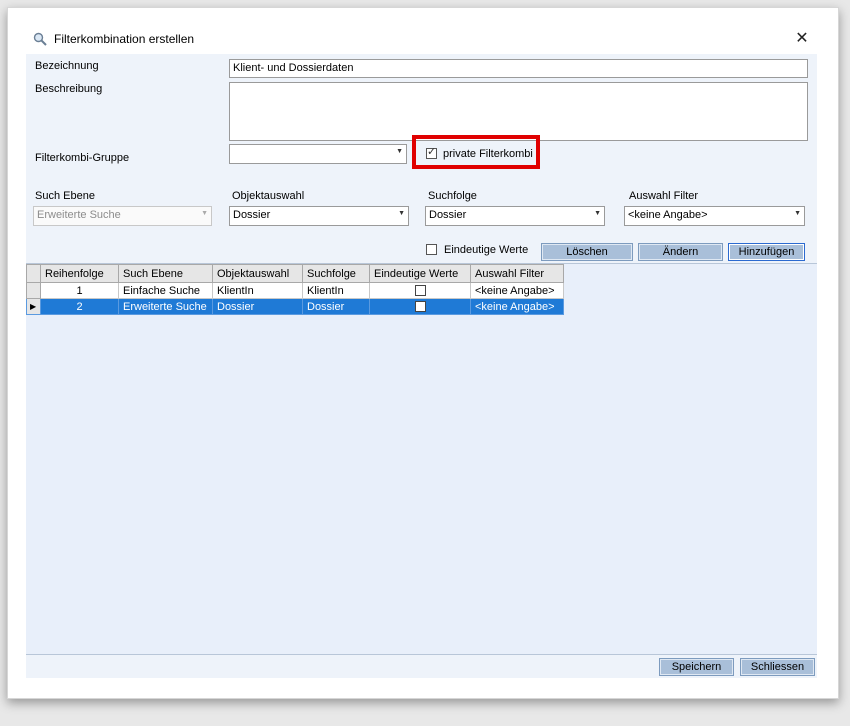 The width and height of the screenshot is (850, 726). Describe the element at coordinates (165, 290) in the screenshot. I see `cell-such-ebene: Einfache Suche` at that location.